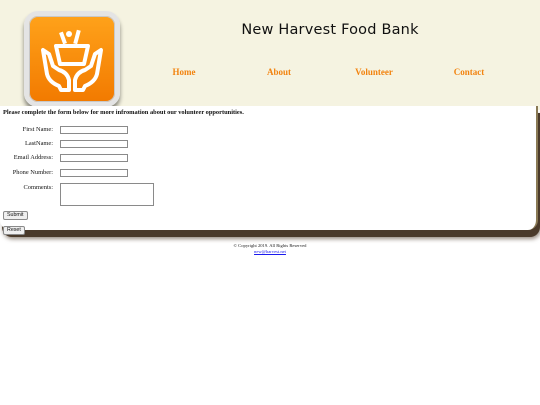  What do you see at coordinates (14, 230) in the screenshot?
I see `reset-button: Reset` at bounding box center [14, 230].